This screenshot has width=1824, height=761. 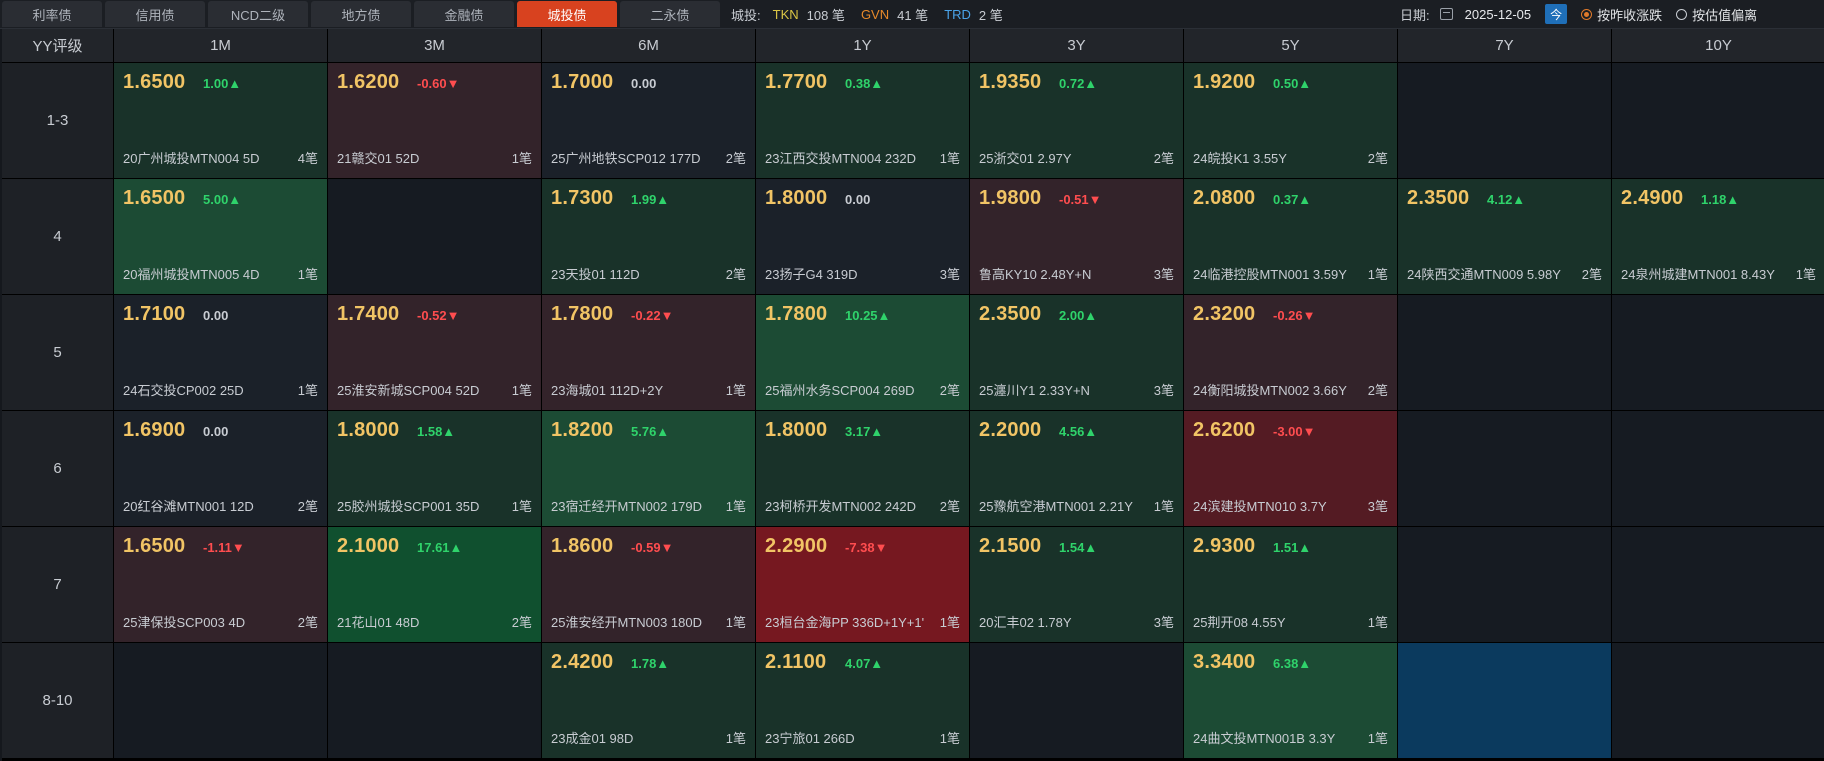 I want to click on tenor-header: 1Y, so click(x=862, y=45).